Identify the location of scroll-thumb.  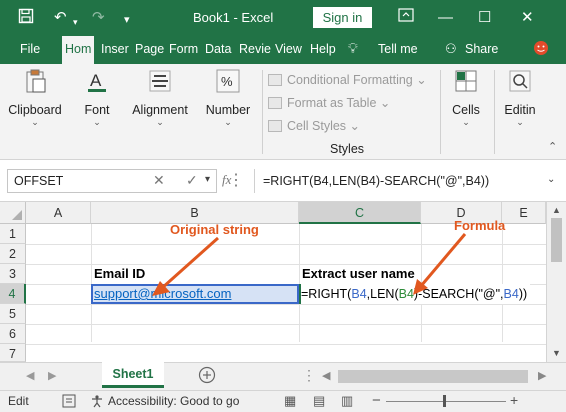
(556, 240).